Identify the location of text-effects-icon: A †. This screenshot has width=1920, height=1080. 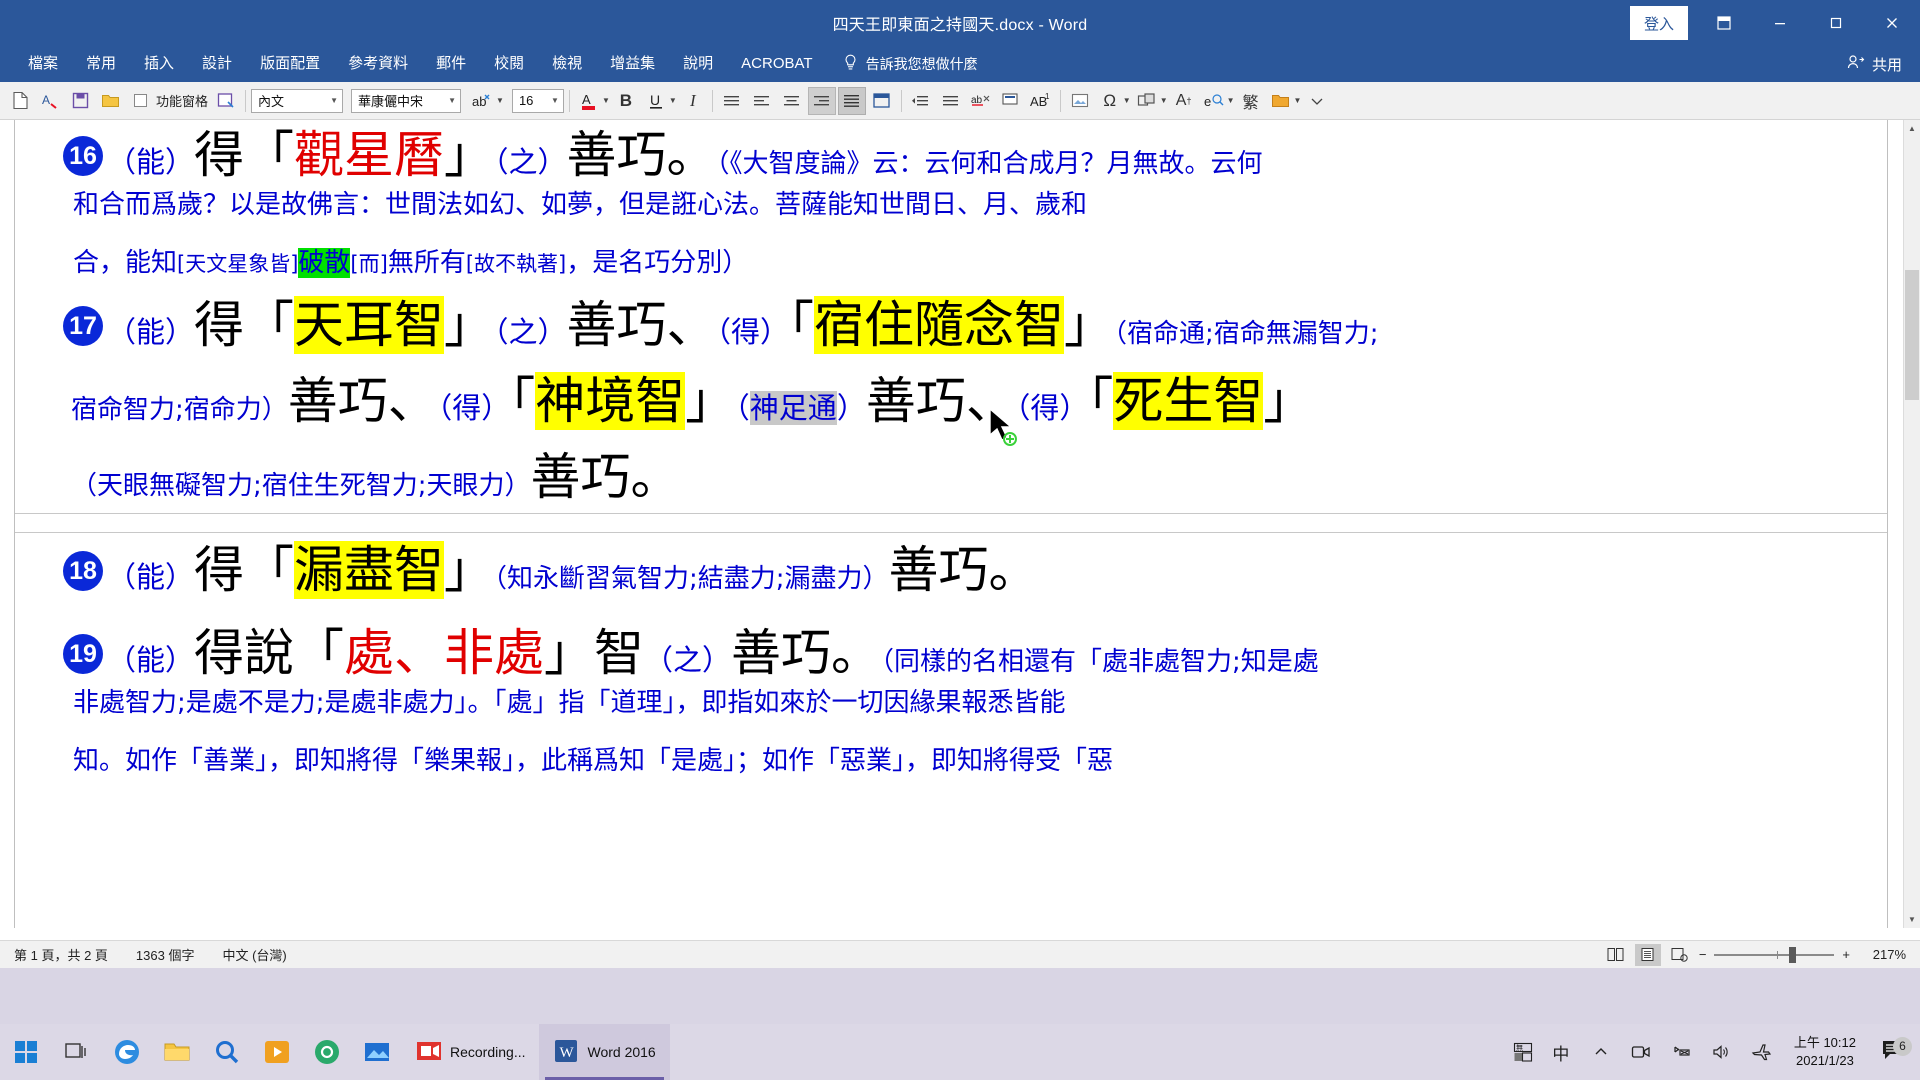
(1184, 101).